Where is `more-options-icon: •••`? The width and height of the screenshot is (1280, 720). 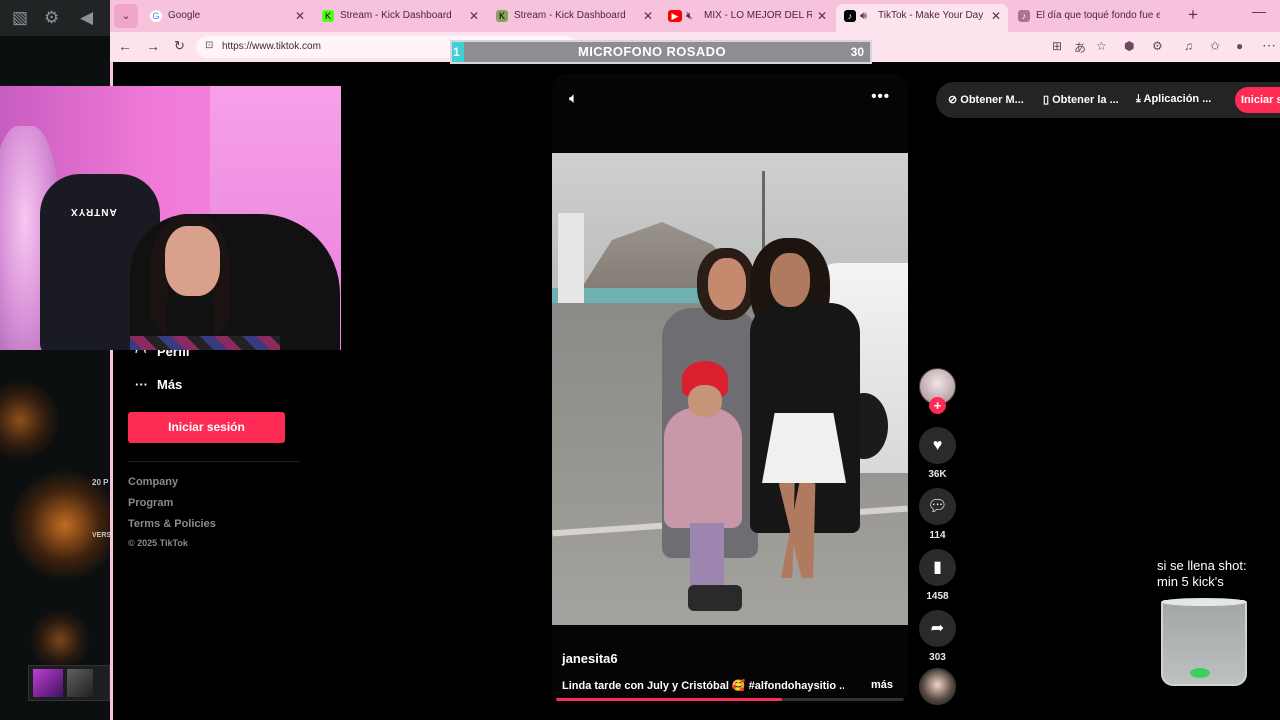 more-options-icon: ••• is located at coordinates (880, 96).